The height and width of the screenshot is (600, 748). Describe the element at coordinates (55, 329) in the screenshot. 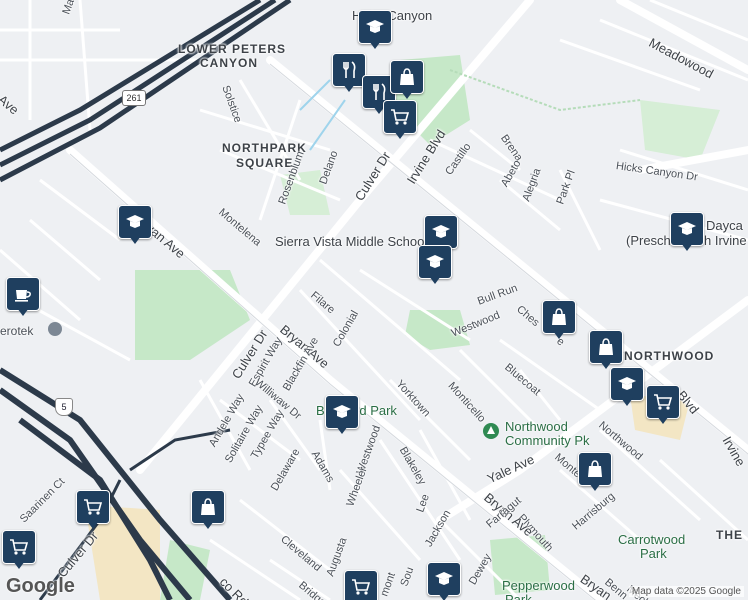

I see `building-icon` at that location.